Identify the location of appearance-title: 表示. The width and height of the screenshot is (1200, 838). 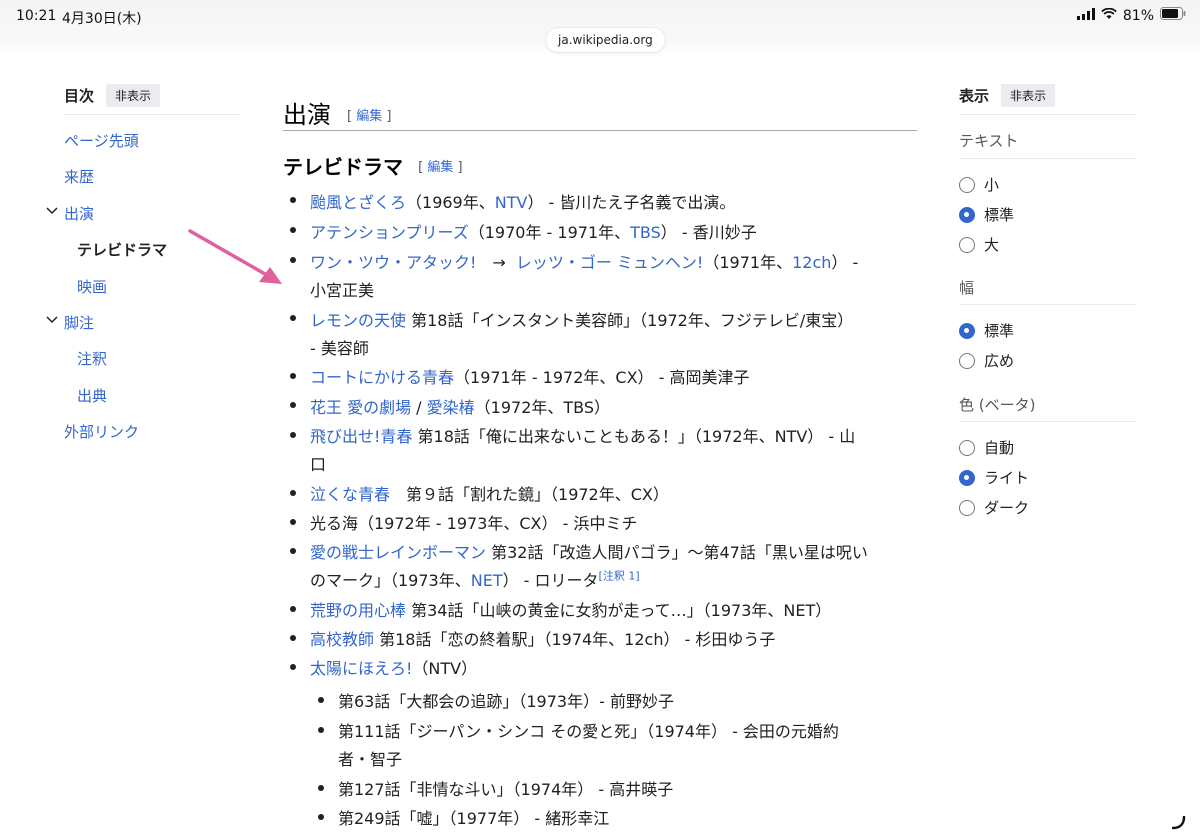
(974, 95).